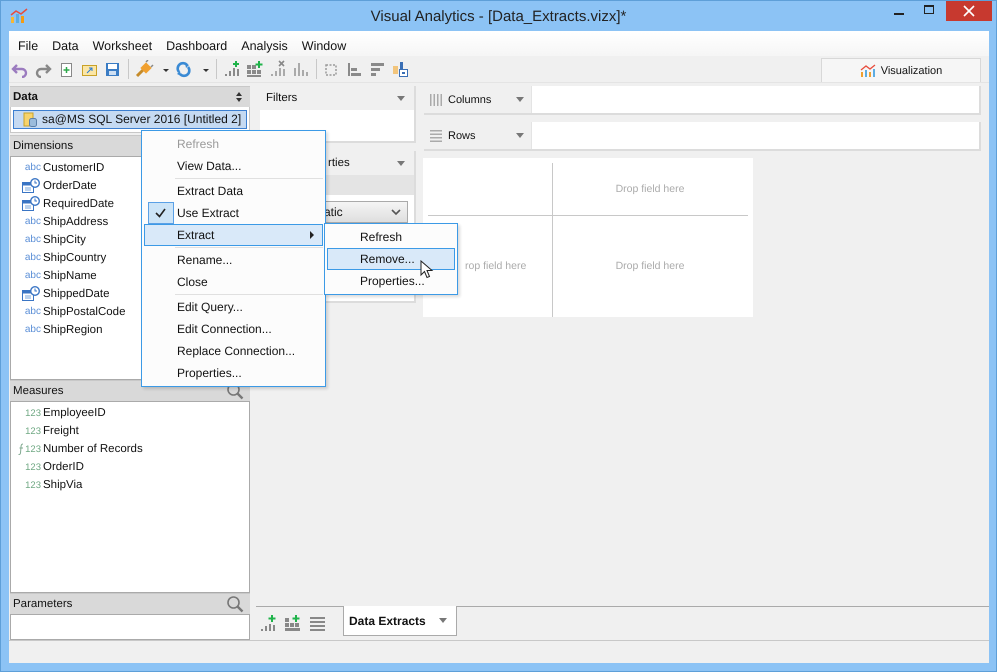 This screenshot has height=672, width=997. Describe the element at coordinates (84, 312) in the screenshot. I see `field-item: ShipPostalCode` at that location.